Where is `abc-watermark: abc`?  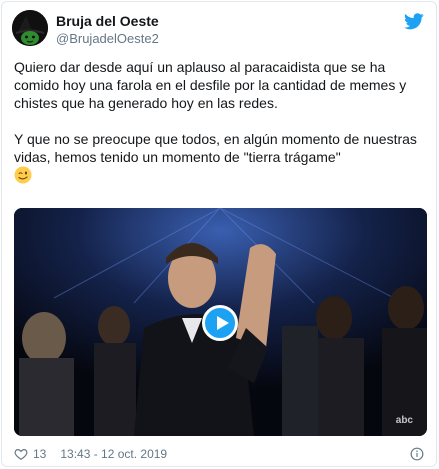 abc-watermark: abc is located at coordinates (404, 420).